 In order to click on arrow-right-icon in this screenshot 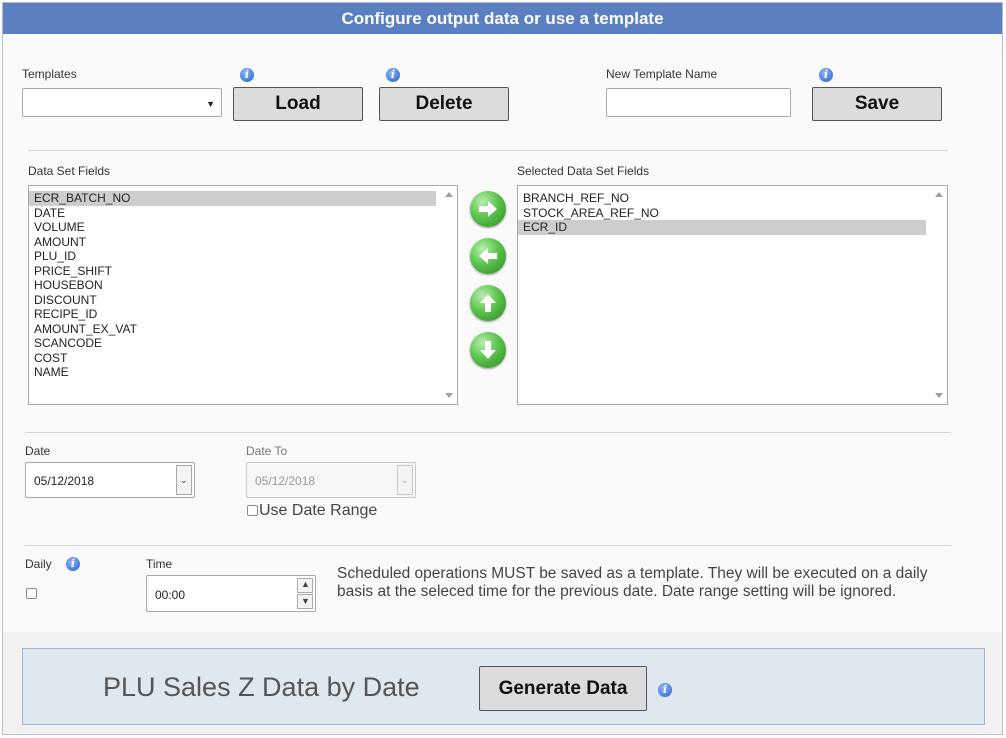, I will do `click(488, 209)`.